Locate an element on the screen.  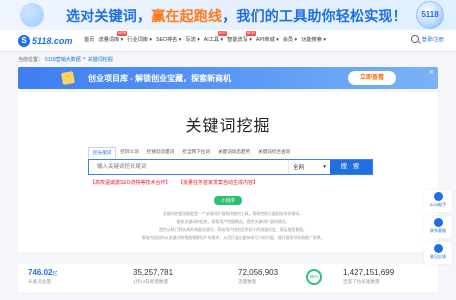
search-box: 全网 ▾ 搜 索 is located at coordinates (230, 167).